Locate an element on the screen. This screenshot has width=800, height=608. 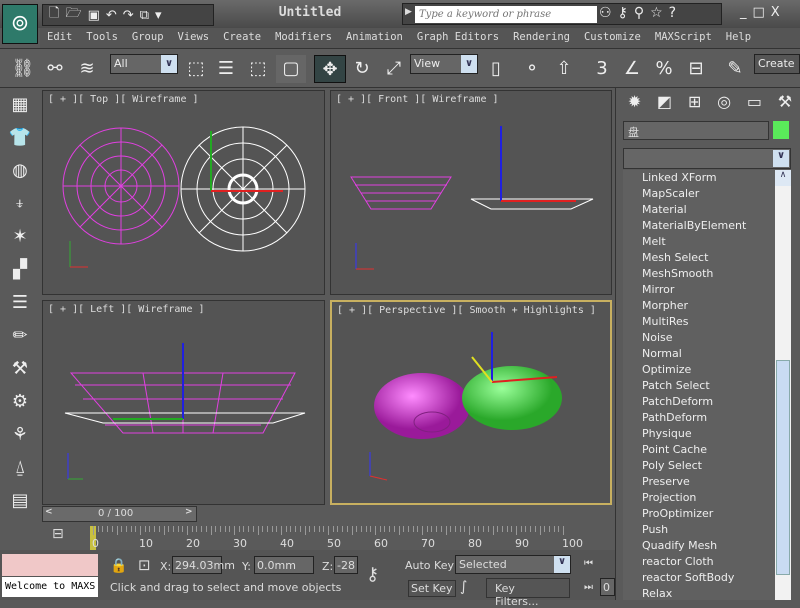
modifier-item: MaterialByElement is located at coordinates (707, 226).